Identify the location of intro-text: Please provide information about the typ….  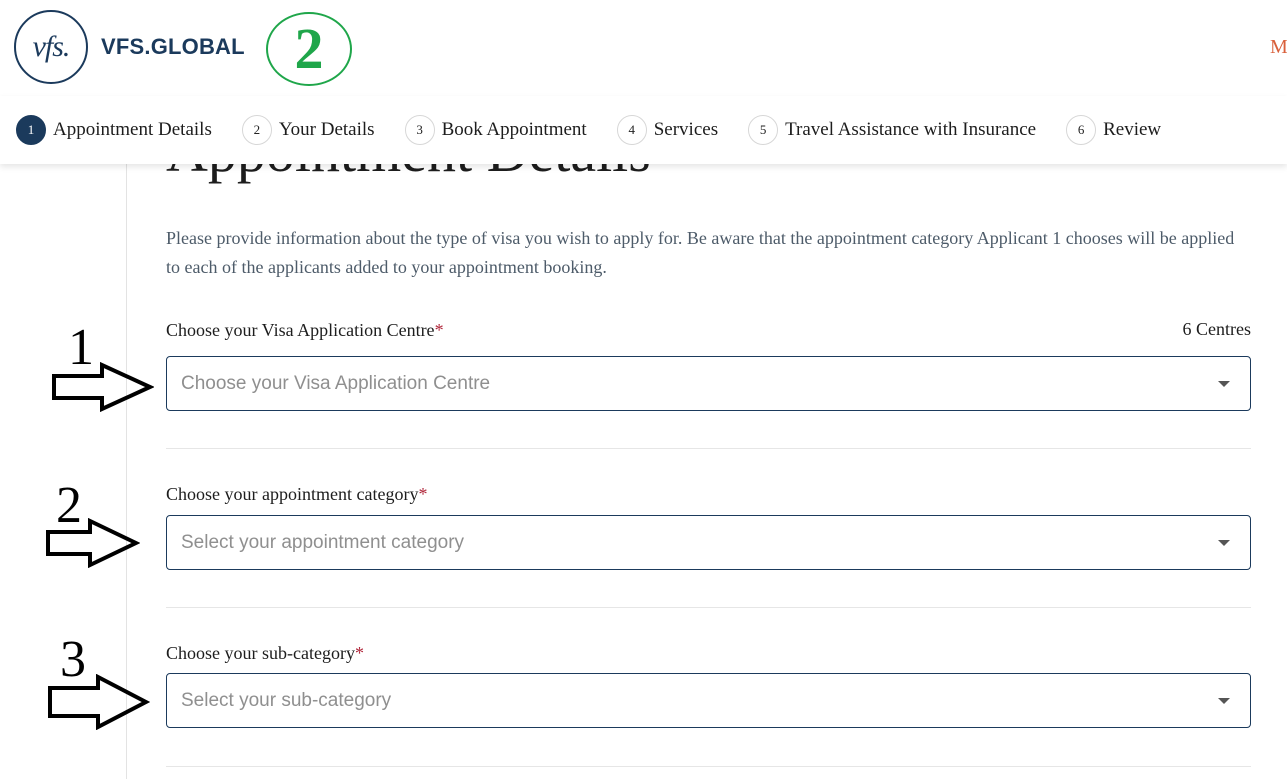
(700, 252).